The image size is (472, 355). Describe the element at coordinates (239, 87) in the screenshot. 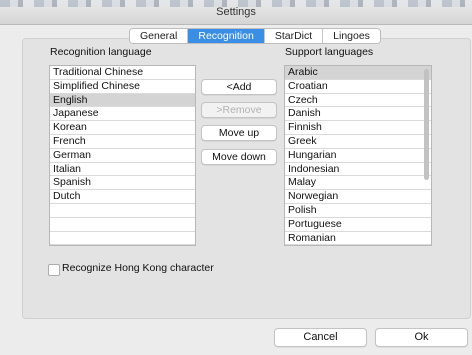

I see `add-button: <Add` at that location.